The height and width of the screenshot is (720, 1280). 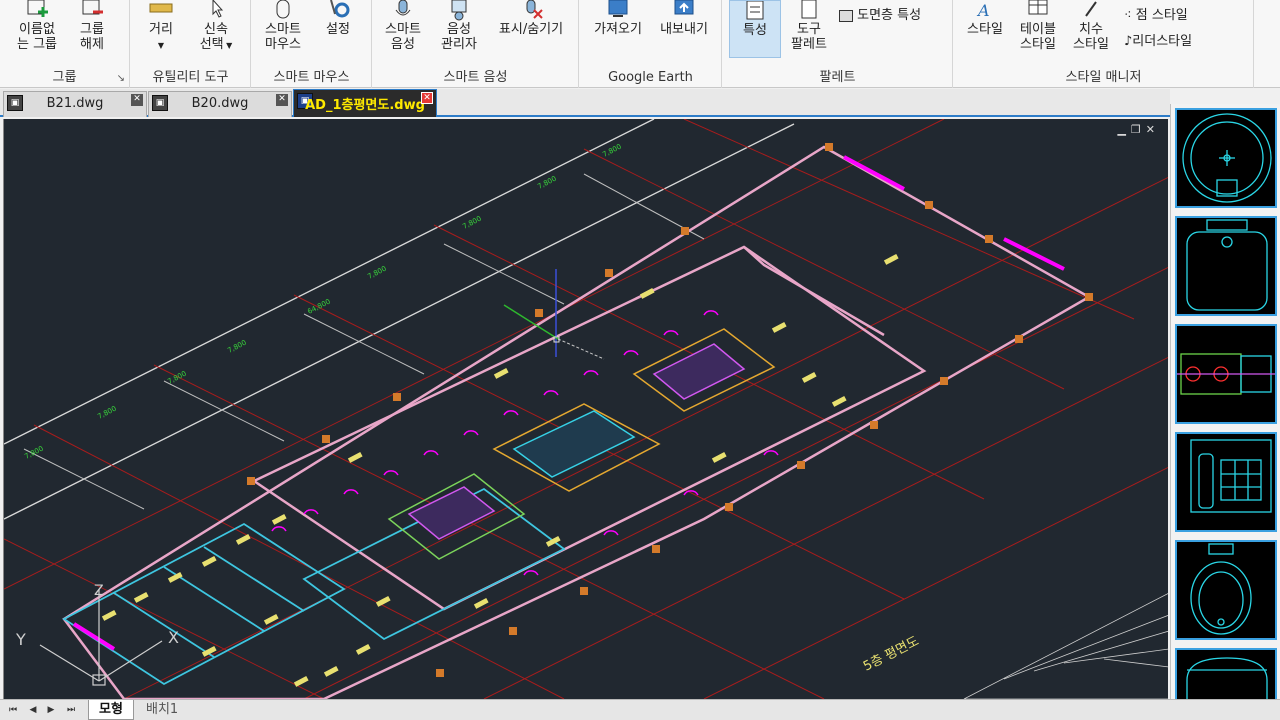 I want to click on show-hide-icon, so click(x=534, y=9).